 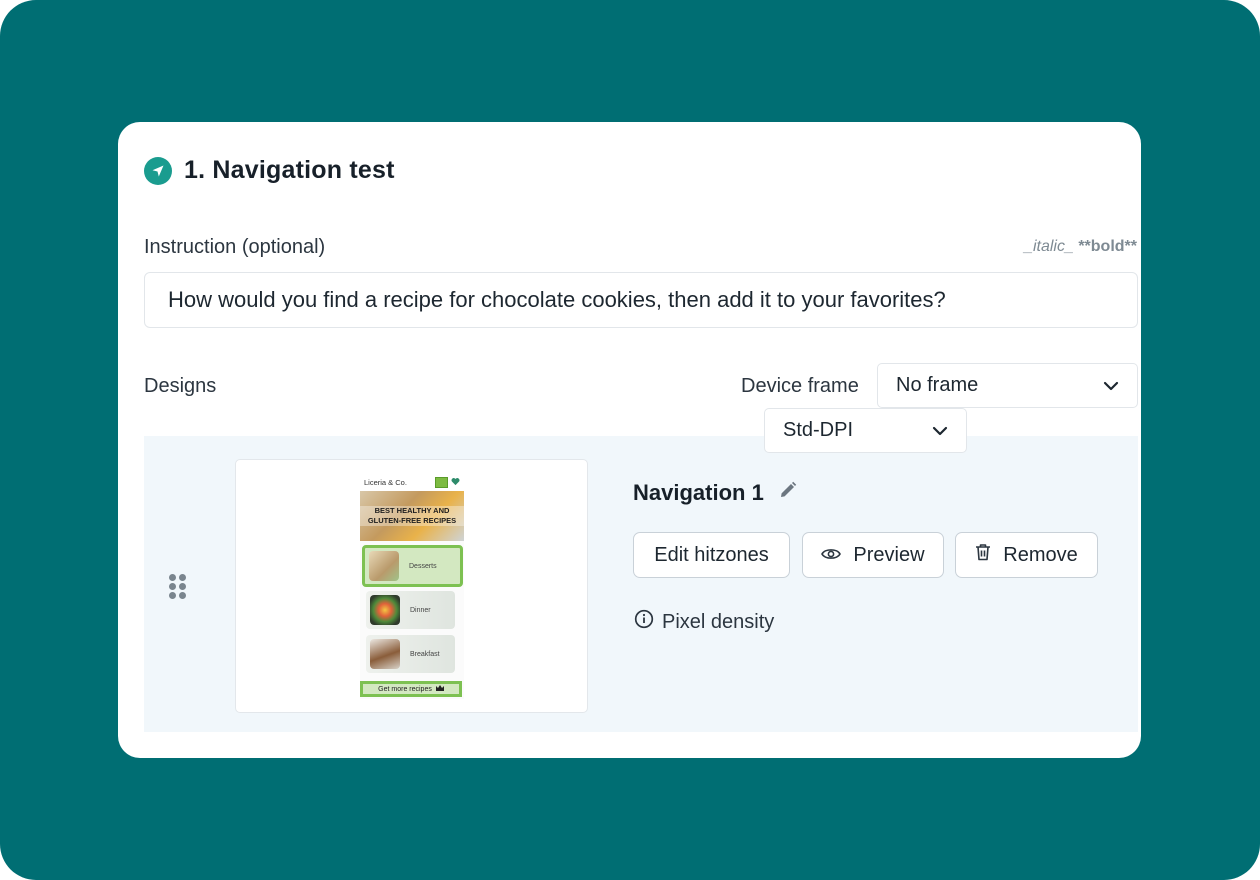 What do you see at coordinates (1026, 555) in the screenshot?
I see `remove-button: Remove` at bounding box center [1026, 555].